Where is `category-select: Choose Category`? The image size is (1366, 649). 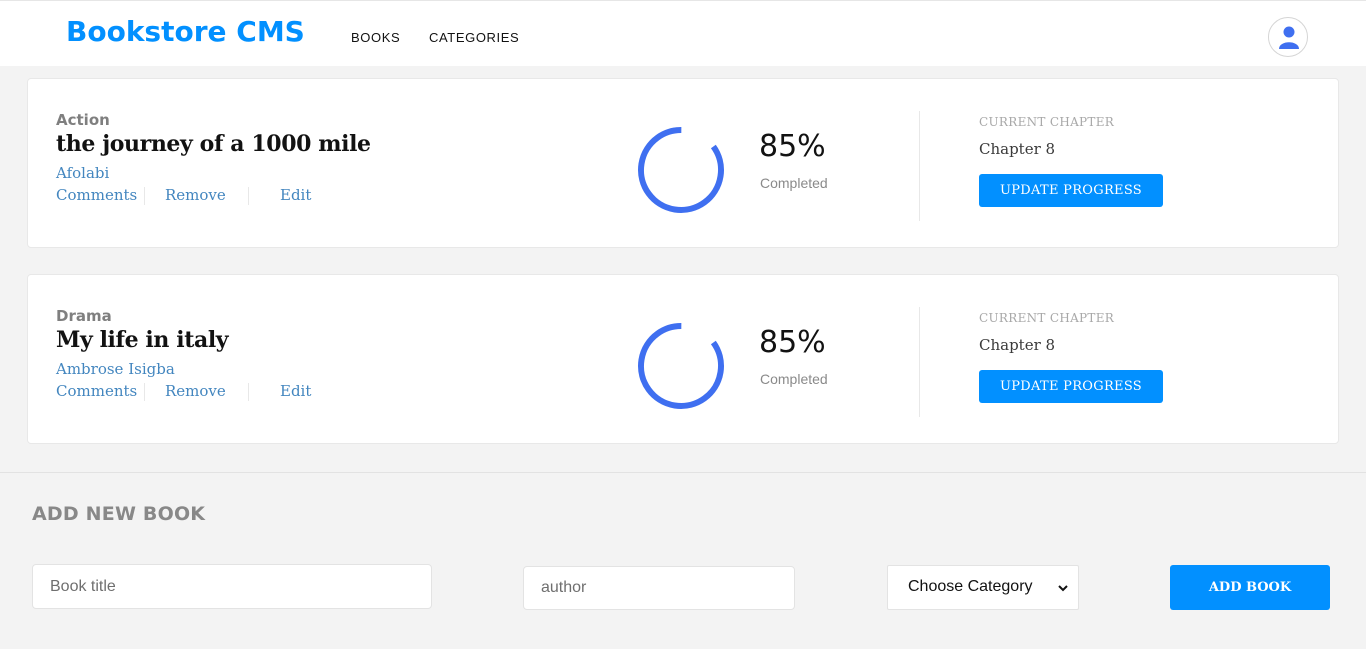
category-select: Choose Category is located at coordinates (983, 587).